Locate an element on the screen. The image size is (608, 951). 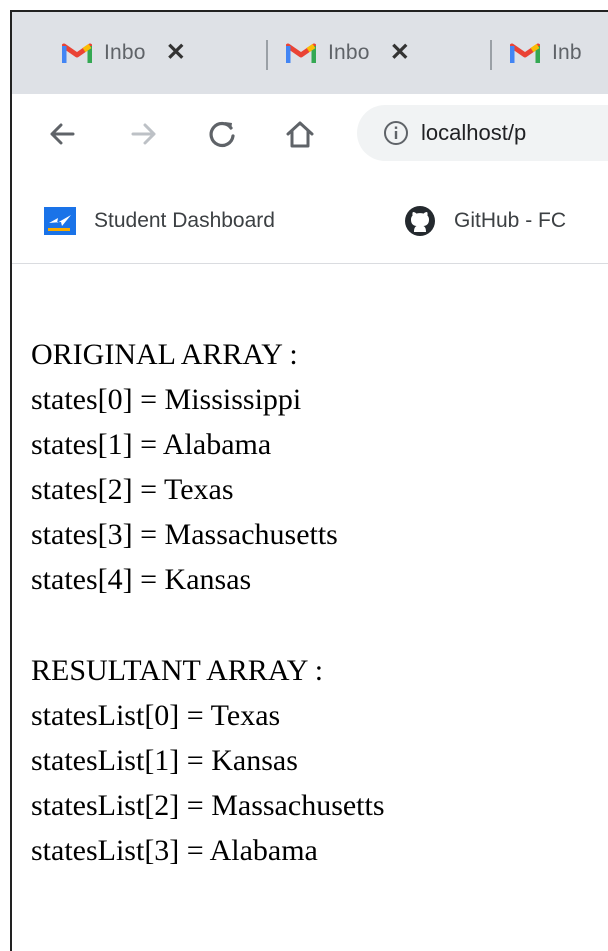
reload-icon is located at coordinates (222, 134).